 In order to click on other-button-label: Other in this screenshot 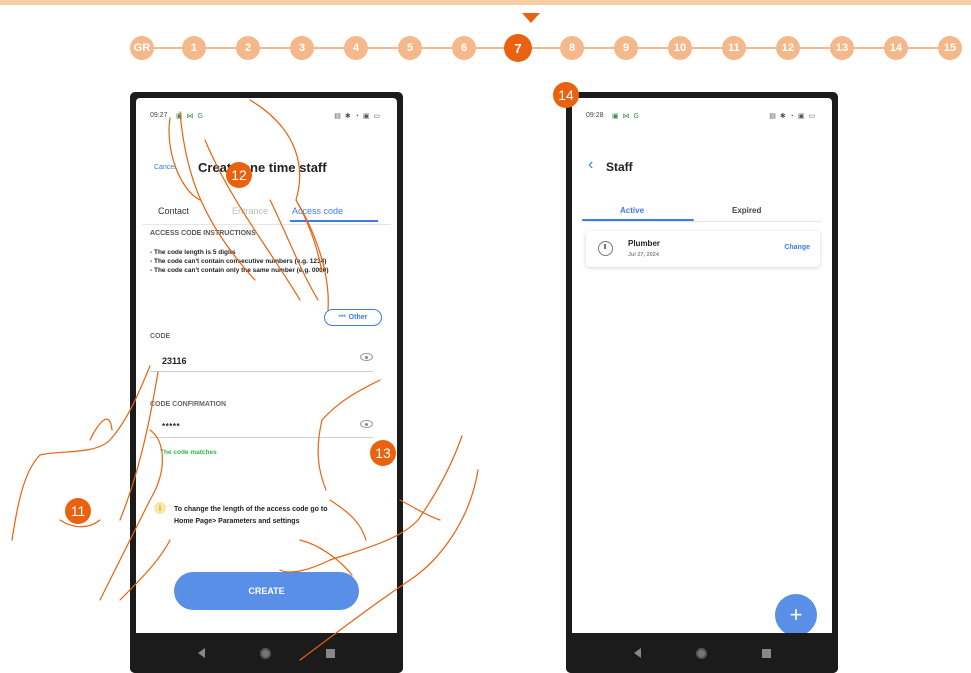, I will do `click(358, 317)`.